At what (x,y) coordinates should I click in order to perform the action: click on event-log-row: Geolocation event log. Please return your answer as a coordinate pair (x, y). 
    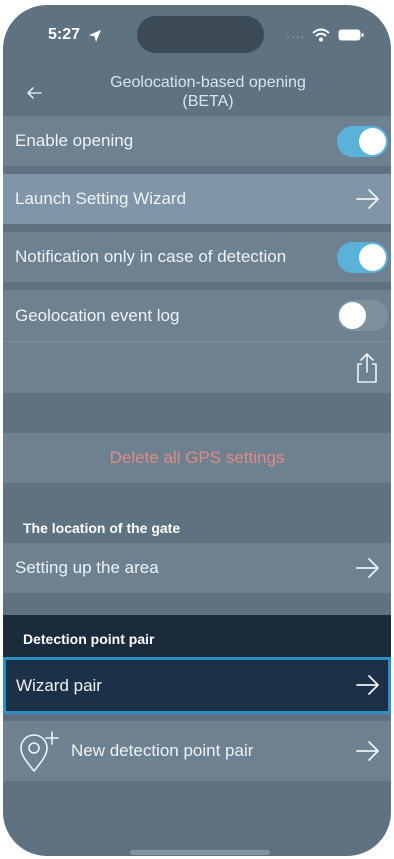
    Looking at the image, I should click on (197, 341).